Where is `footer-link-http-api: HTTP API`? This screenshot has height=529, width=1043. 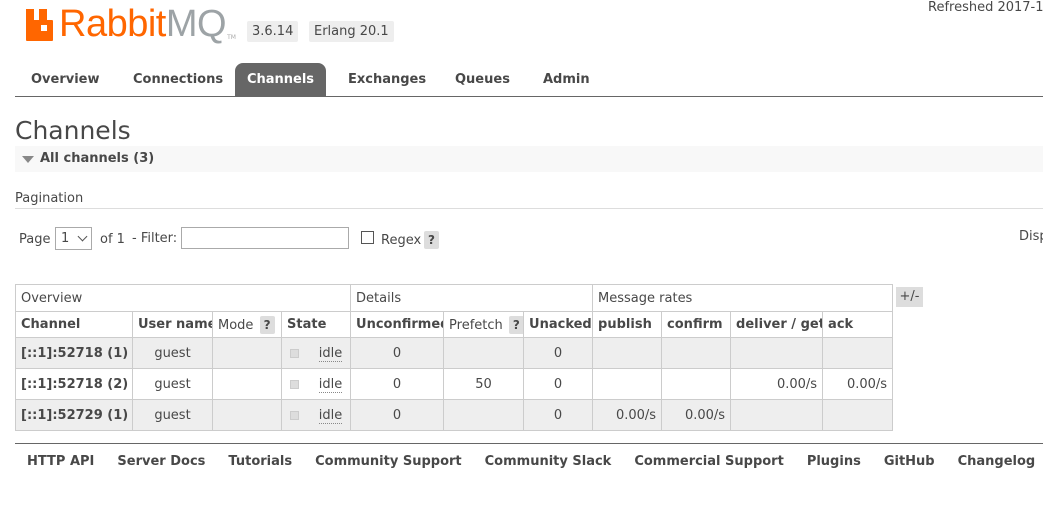 footer-link-http-api: HTTP API is located at coordinates (60, 461).